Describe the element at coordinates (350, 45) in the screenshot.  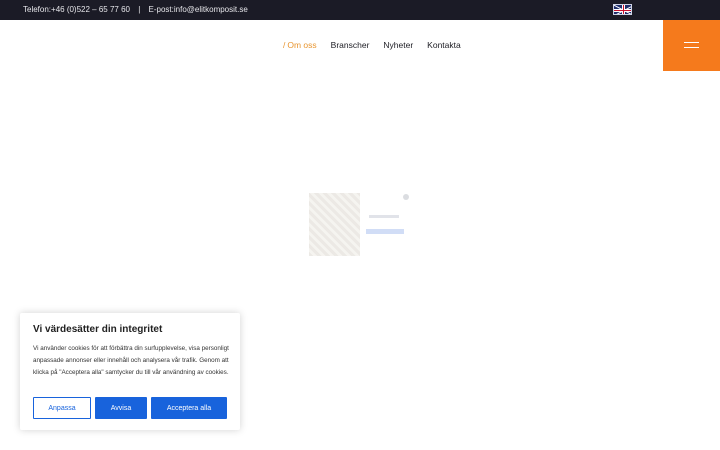
I see `nav-item-branscher: Branscher` at that location.